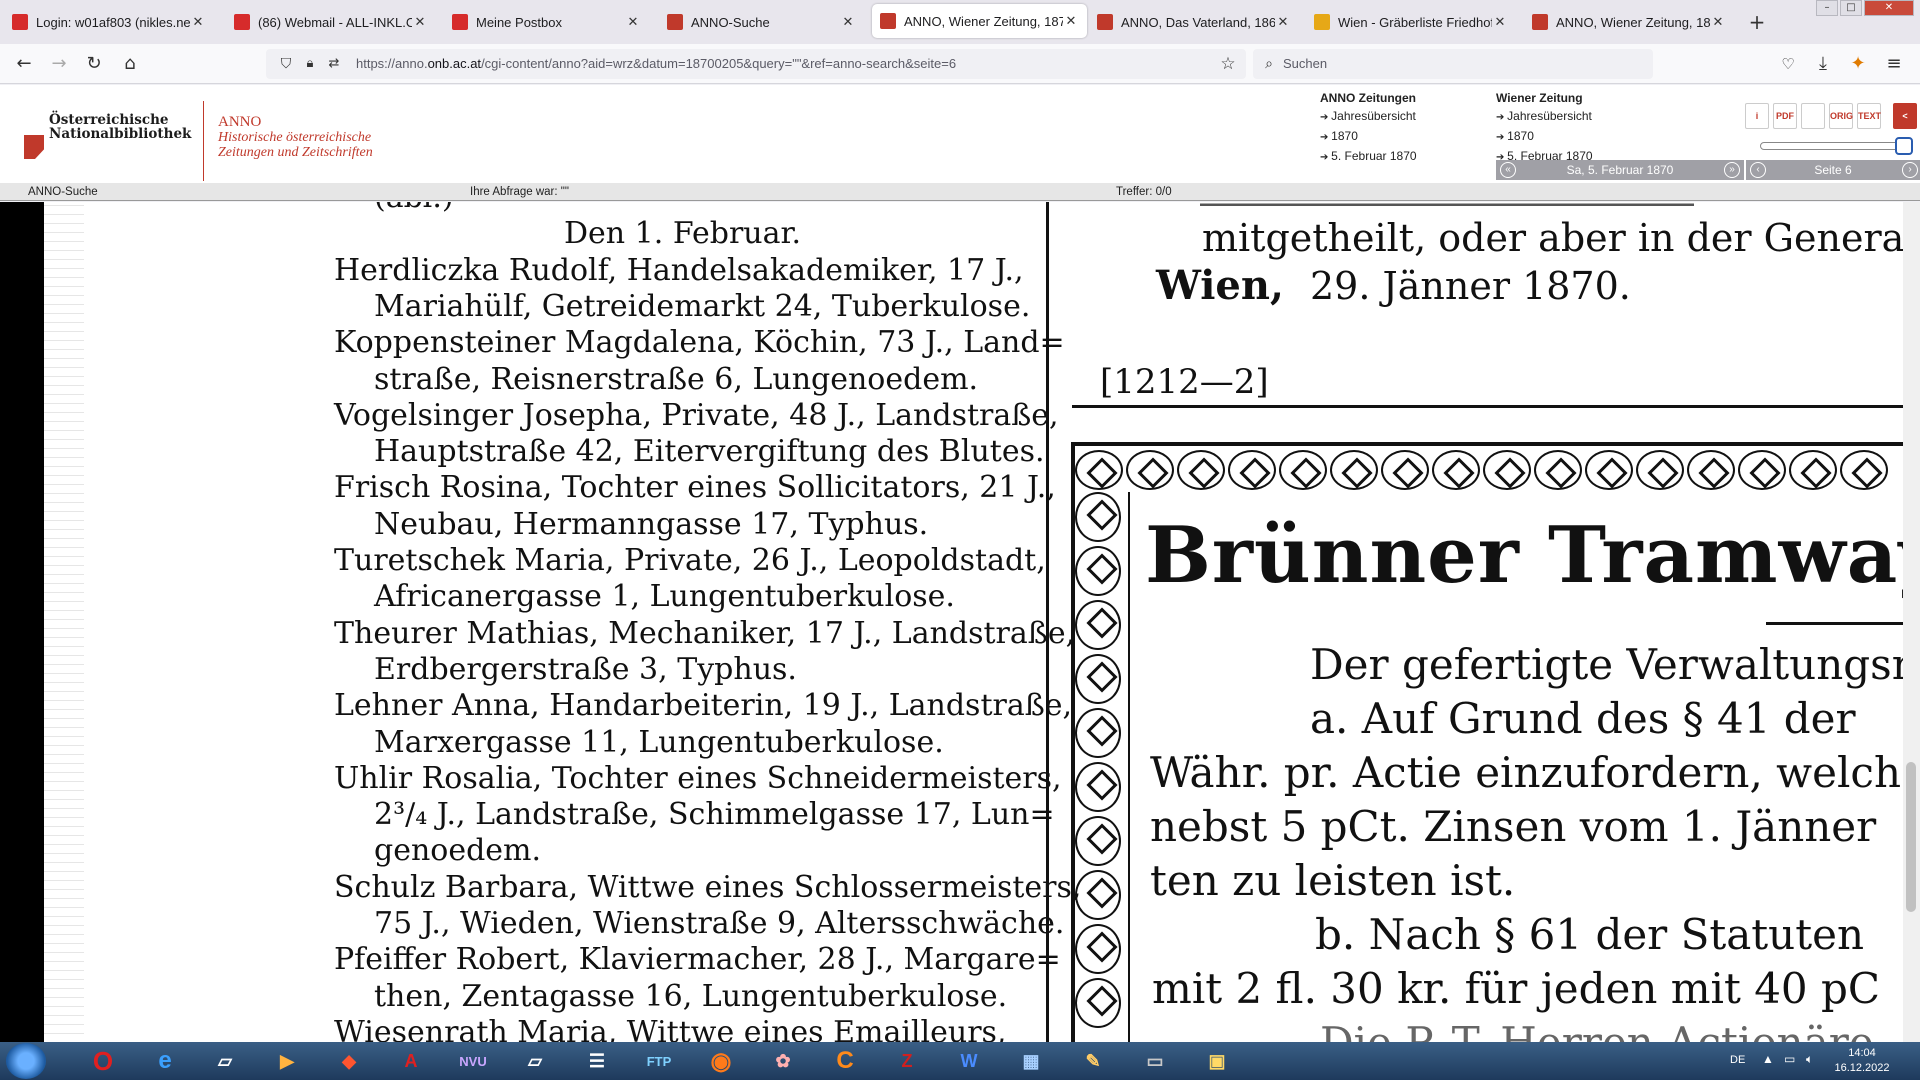  I want to click on browser-tab: Meine Postbox ✕, so click(546, 22).